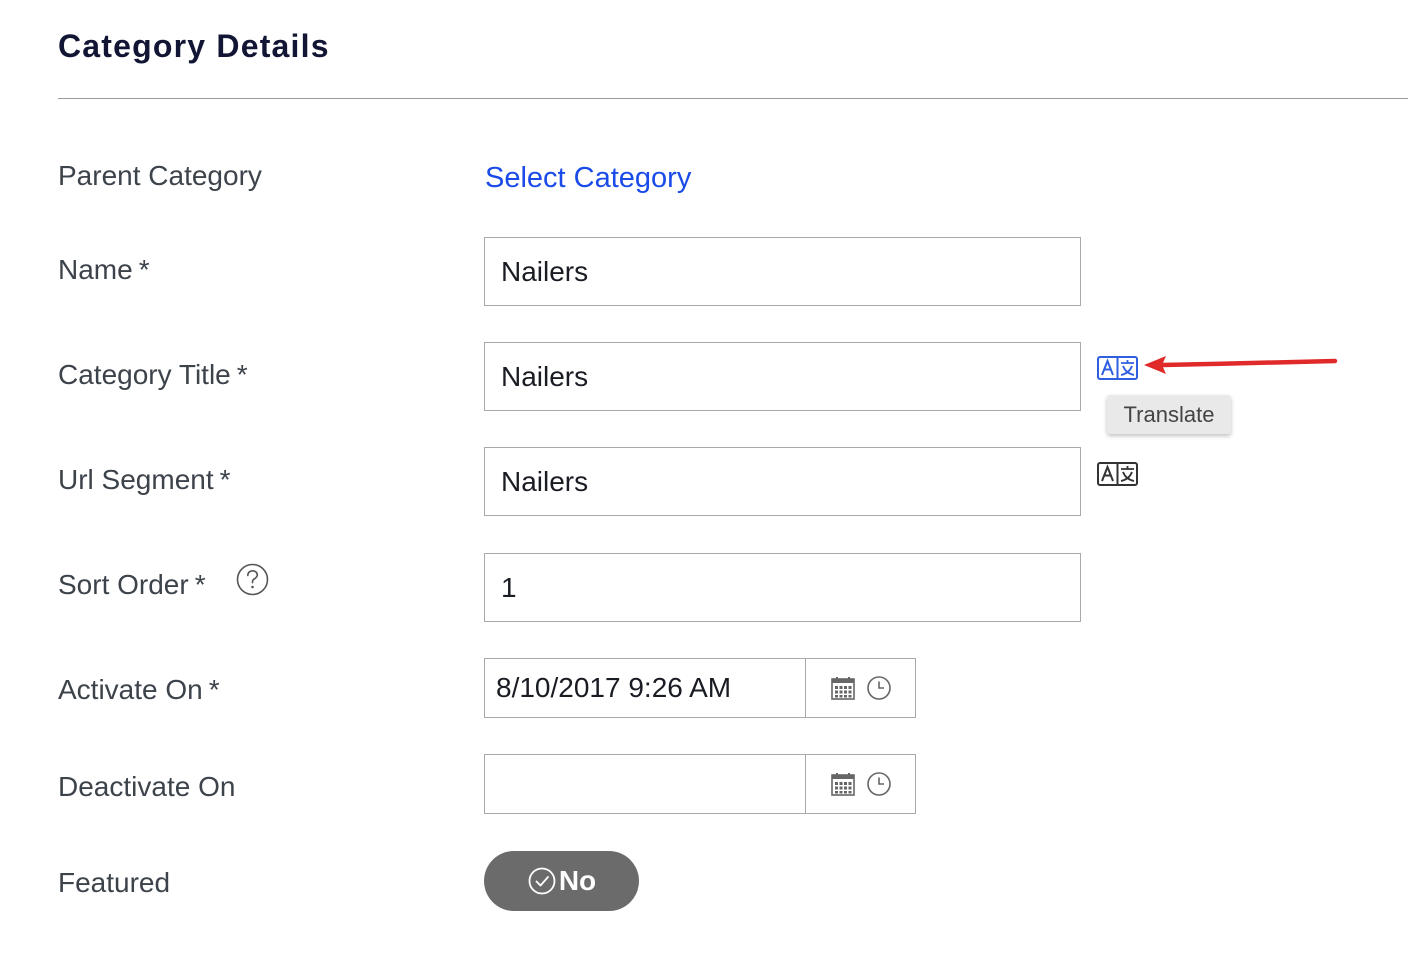  I want to click on featured-toggle-label: No, so click(577, 880).